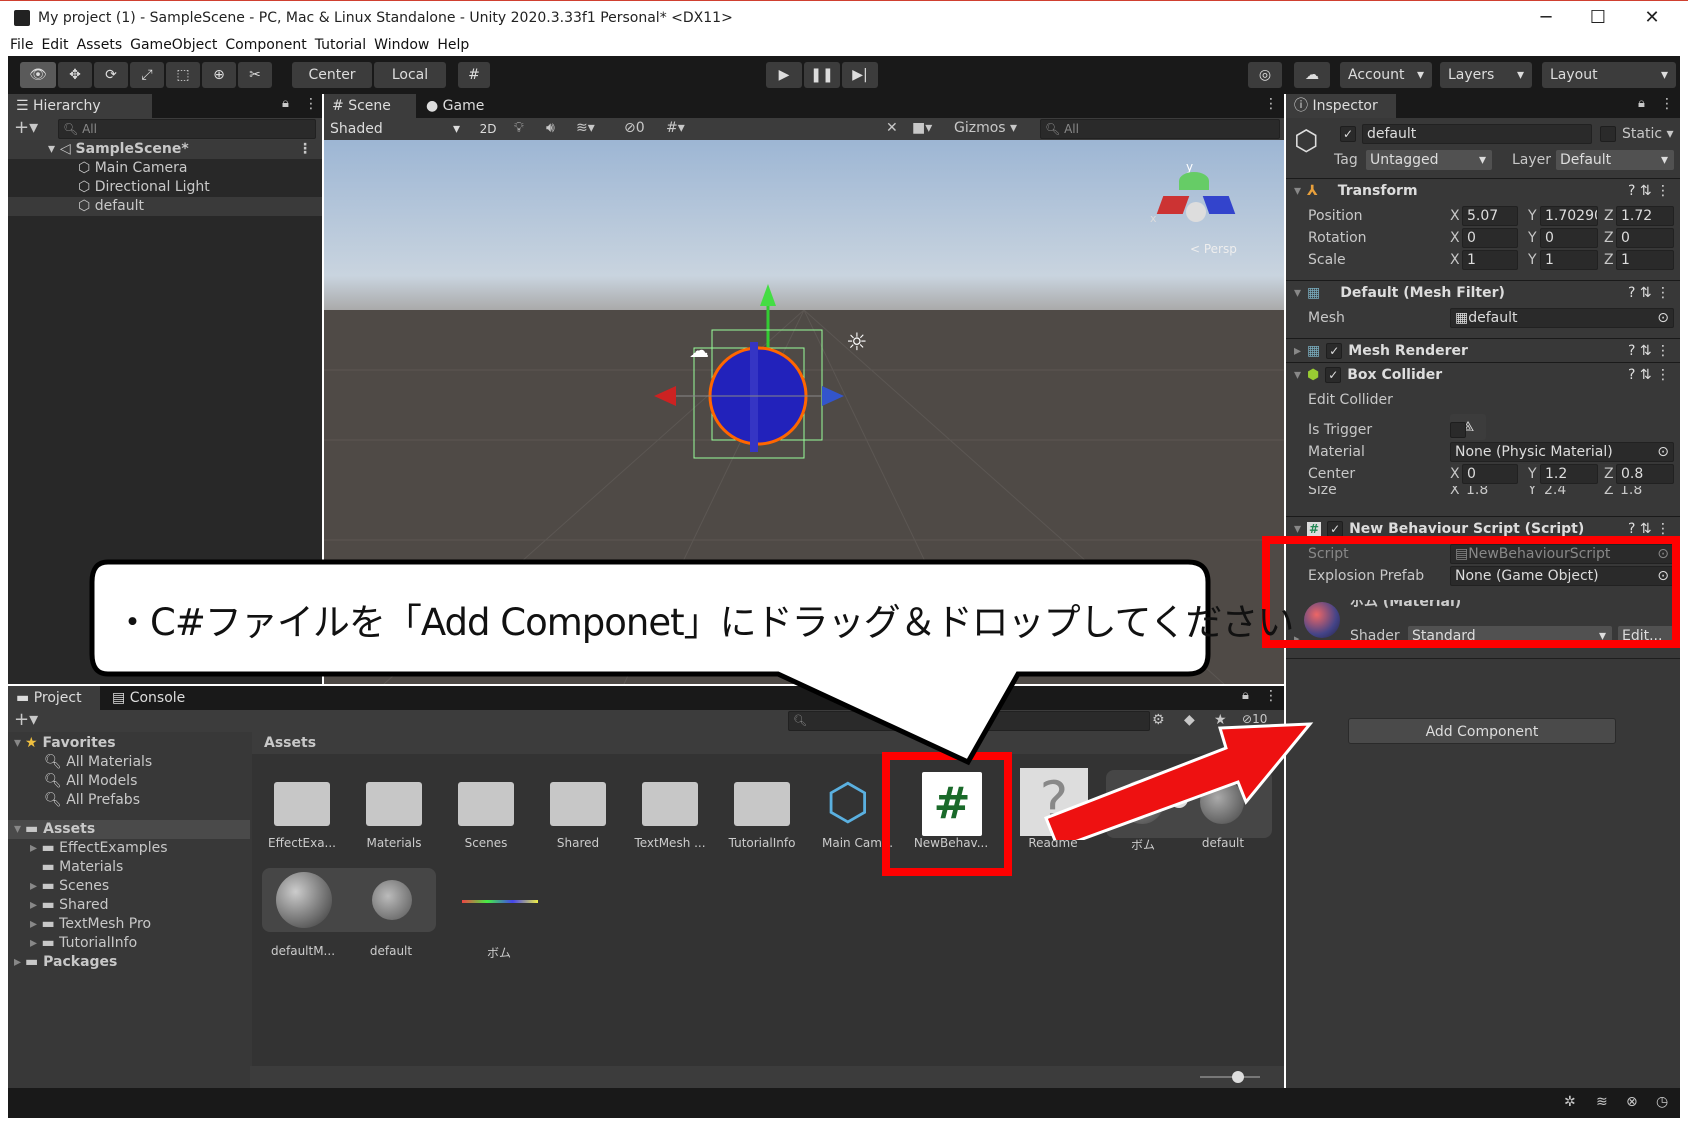  I want to click on asset-shared, so click(578, 804).